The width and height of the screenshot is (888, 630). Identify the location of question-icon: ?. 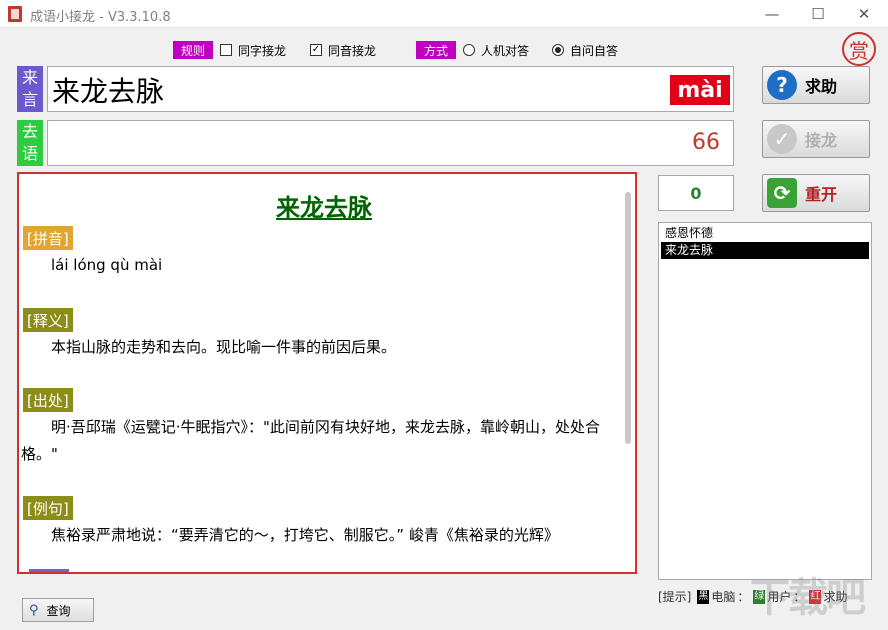
(782, 85).